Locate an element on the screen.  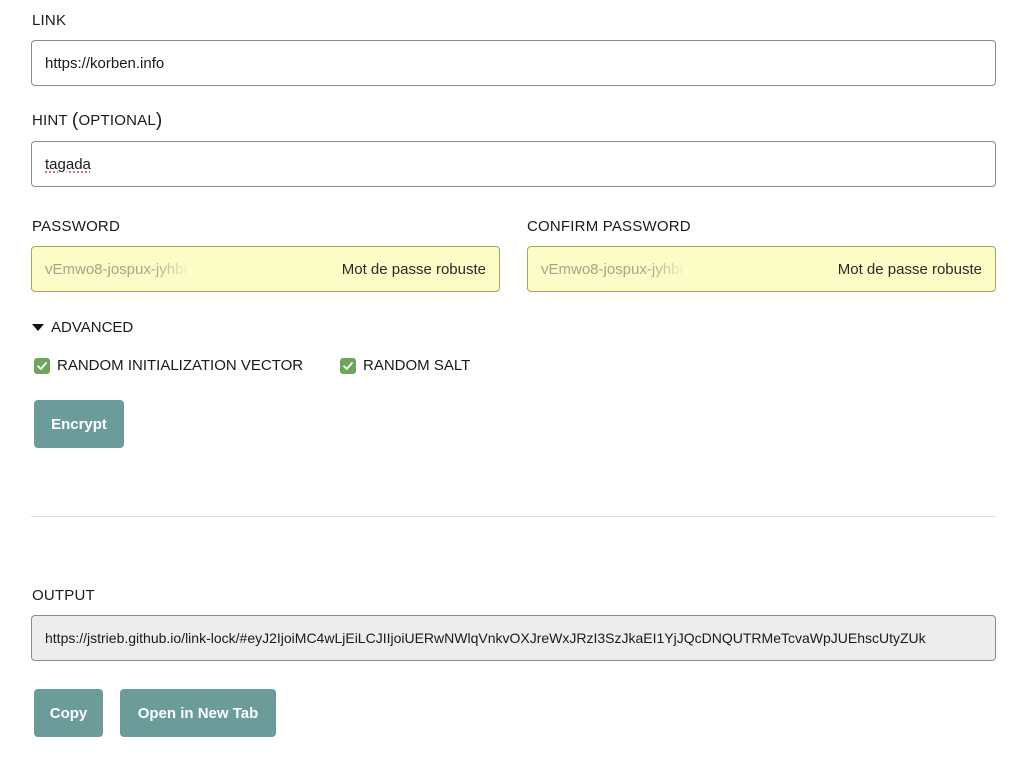
link-label: LINK is located at coordinates (49, 20).